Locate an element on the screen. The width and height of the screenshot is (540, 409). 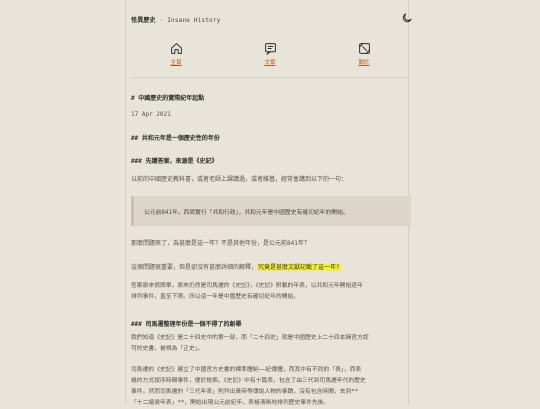
paragraph-line: 「十二諸侯年表」**，開始出現公元前紀年，表格清晰地排列歷史事件先後。 is located at coordinates (230, 403).